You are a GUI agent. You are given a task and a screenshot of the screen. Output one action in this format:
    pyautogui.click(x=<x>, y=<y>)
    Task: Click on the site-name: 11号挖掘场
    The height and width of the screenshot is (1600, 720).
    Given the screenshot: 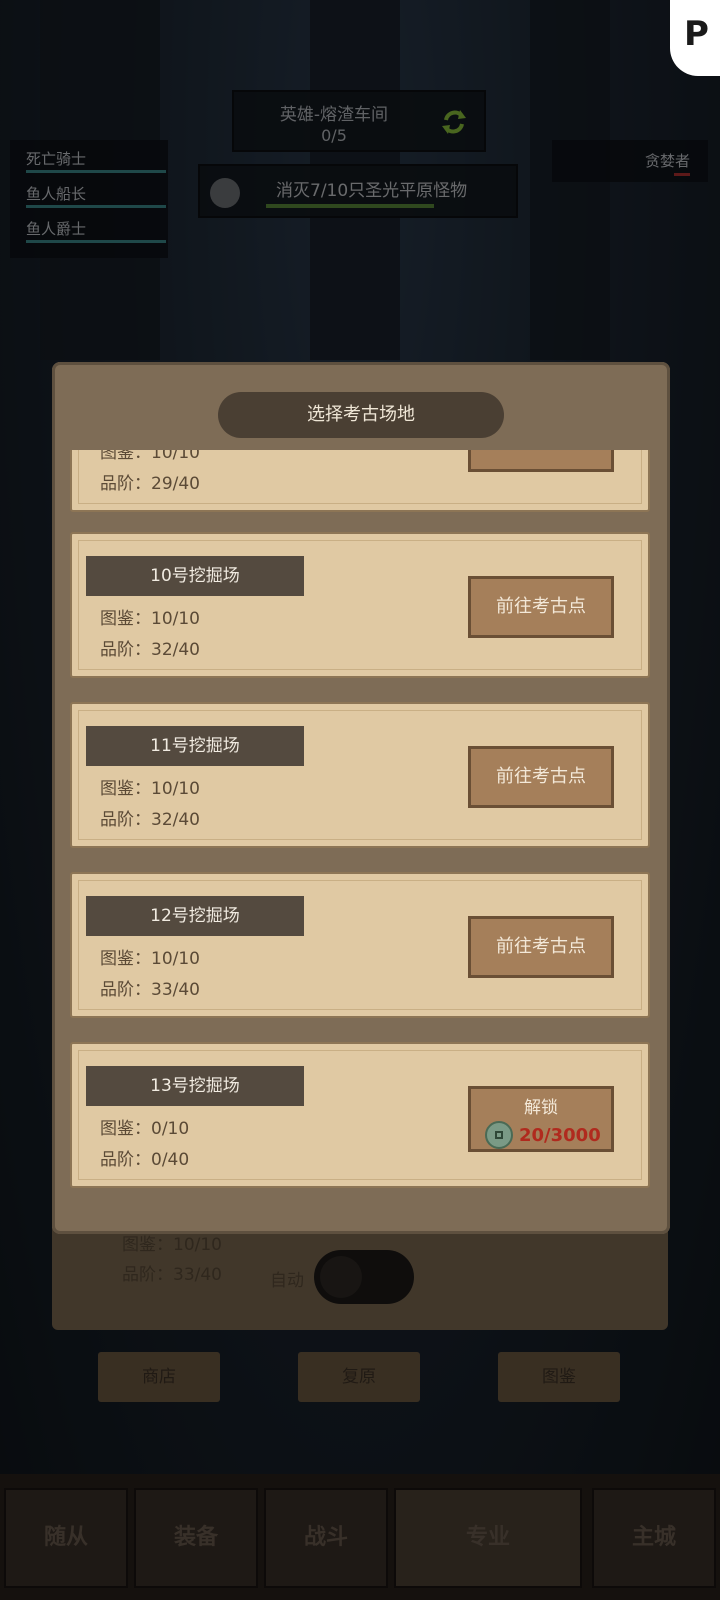 What is the action you would take?
    pyautogui.click(x=195, y=746)
    